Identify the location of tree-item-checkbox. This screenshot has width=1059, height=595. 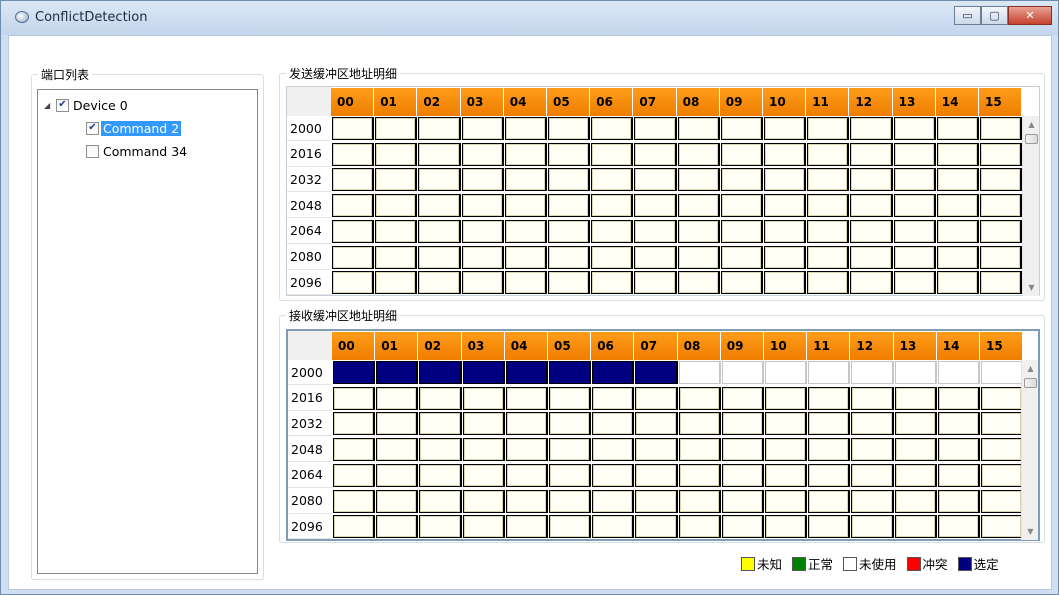
(92, 151).